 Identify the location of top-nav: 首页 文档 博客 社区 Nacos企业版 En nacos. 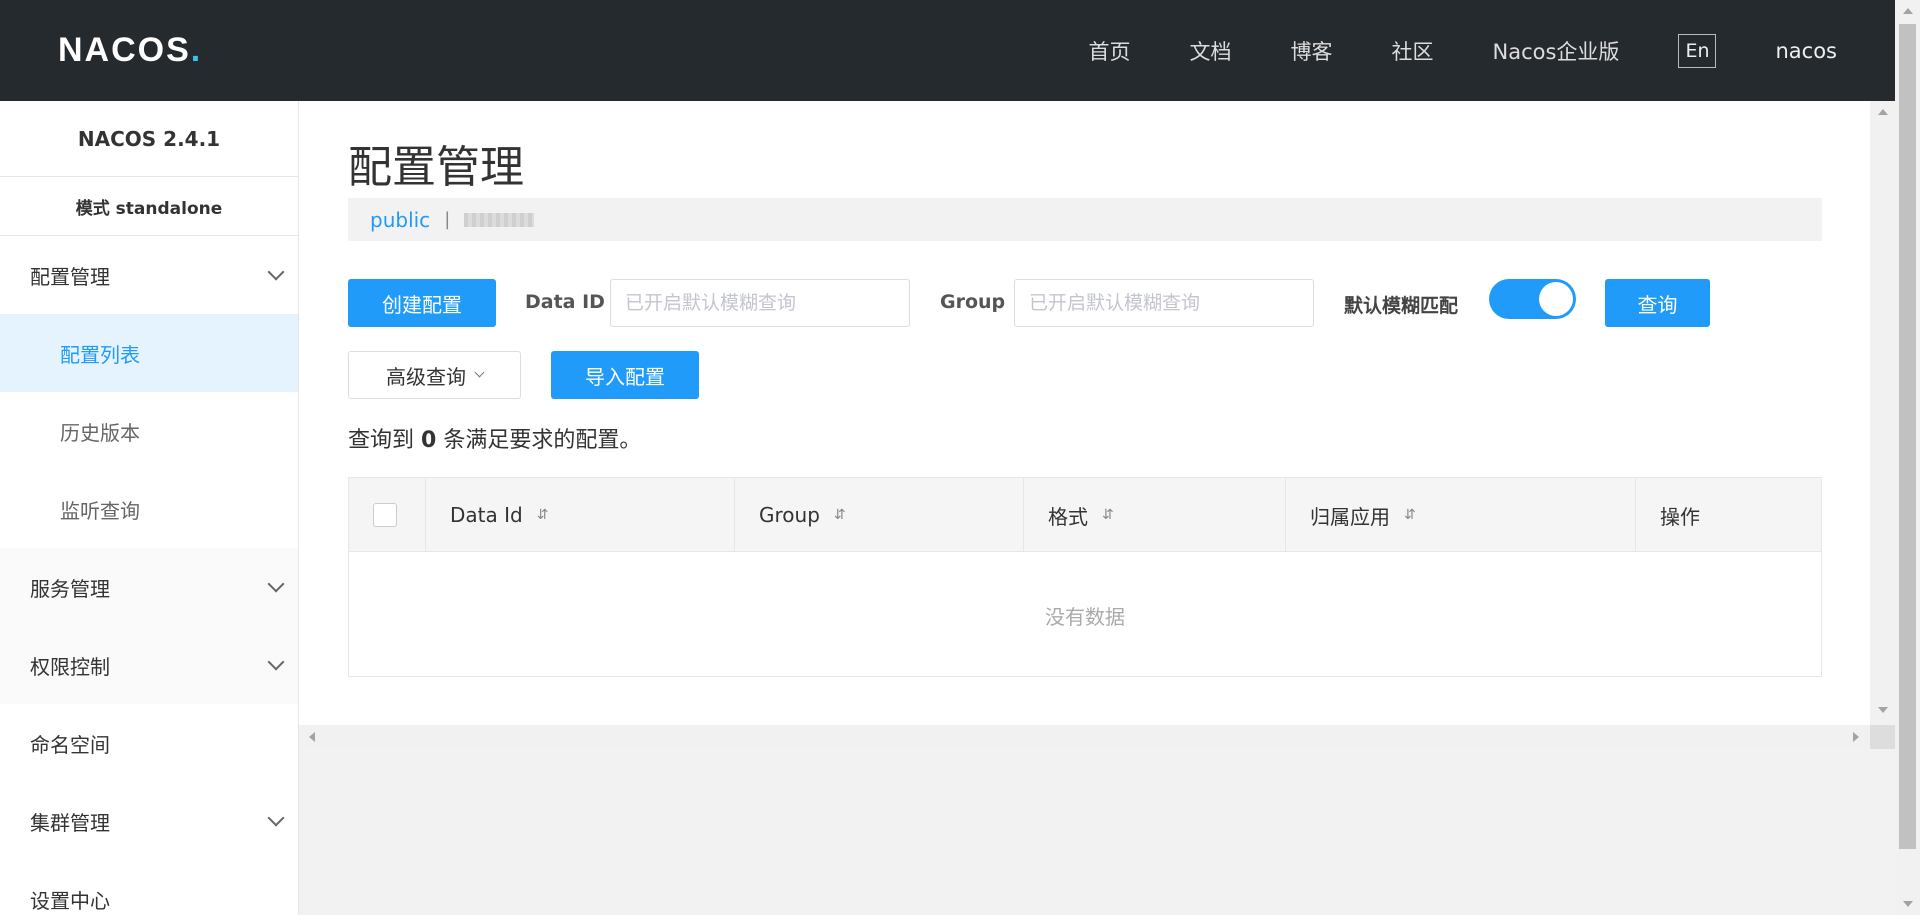
(1433, 50).